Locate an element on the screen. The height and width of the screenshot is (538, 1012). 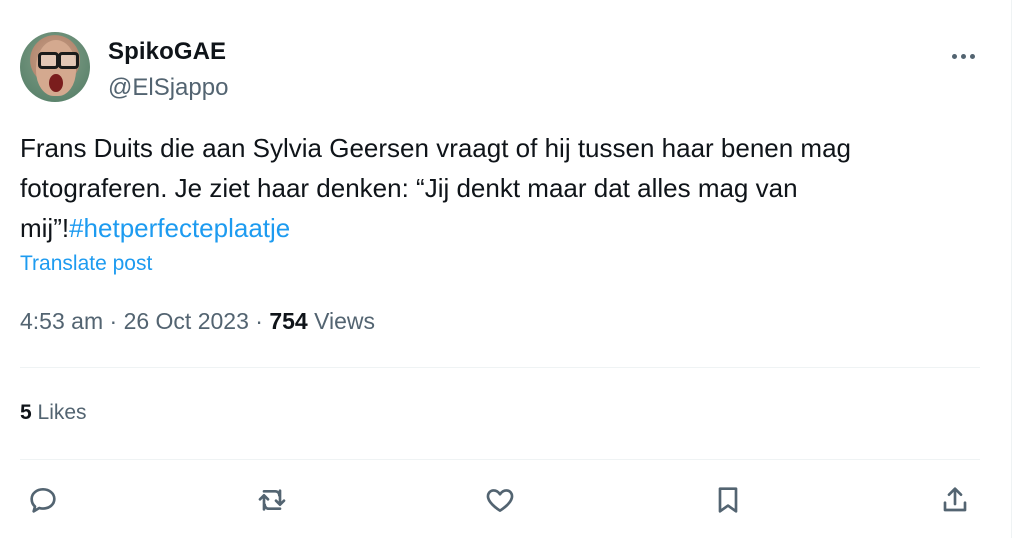
share-button is located at coordinates (955, 500).